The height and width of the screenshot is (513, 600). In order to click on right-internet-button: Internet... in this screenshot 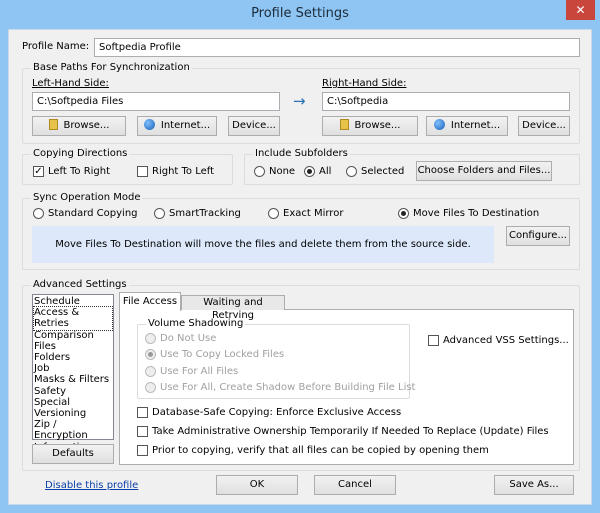, I will do `click(467, 126)`.